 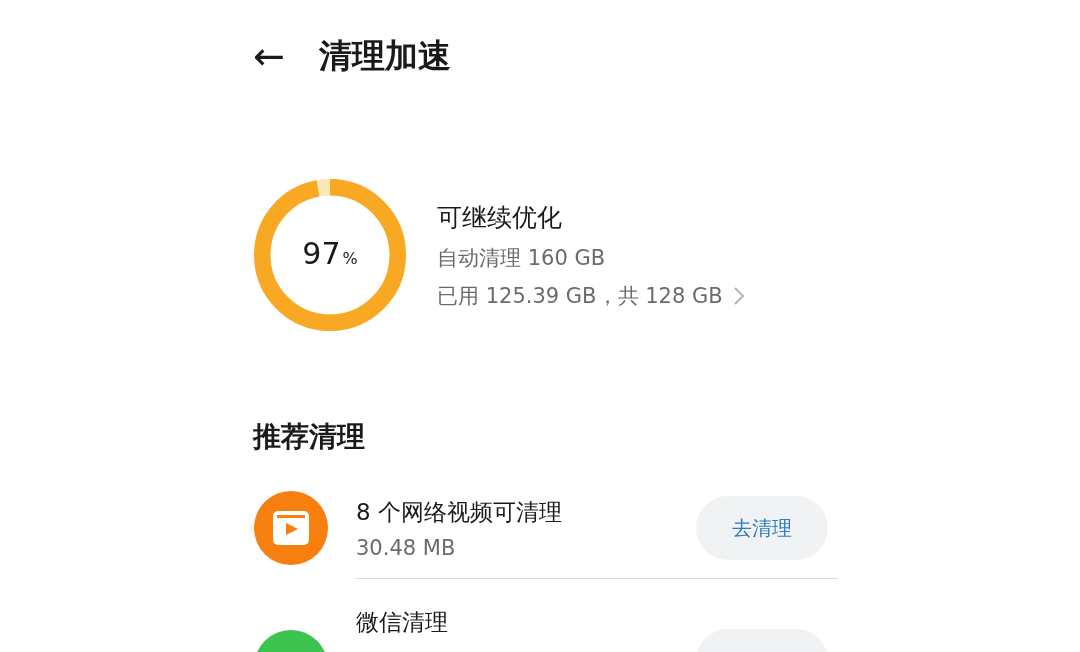 What do you see at coordinates (762, 528) in the screenshot?
I see `clean-button: 去清理` at bounding box center [762, 528].